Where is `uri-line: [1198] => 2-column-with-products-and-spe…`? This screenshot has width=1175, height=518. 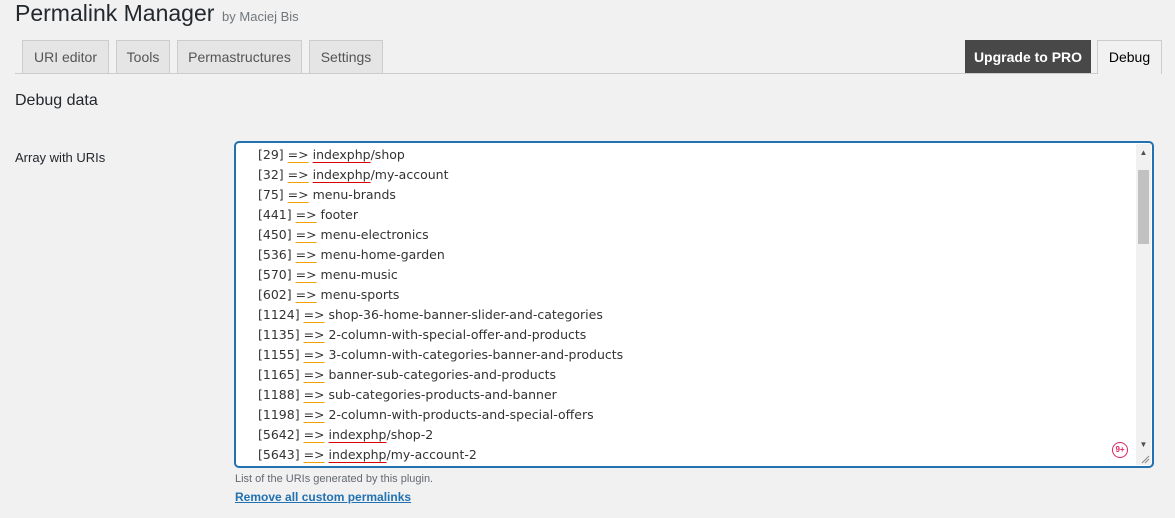 uri-line: [1198] => 2-column-with-products-and-spe… is located at coordinates (695, 415).